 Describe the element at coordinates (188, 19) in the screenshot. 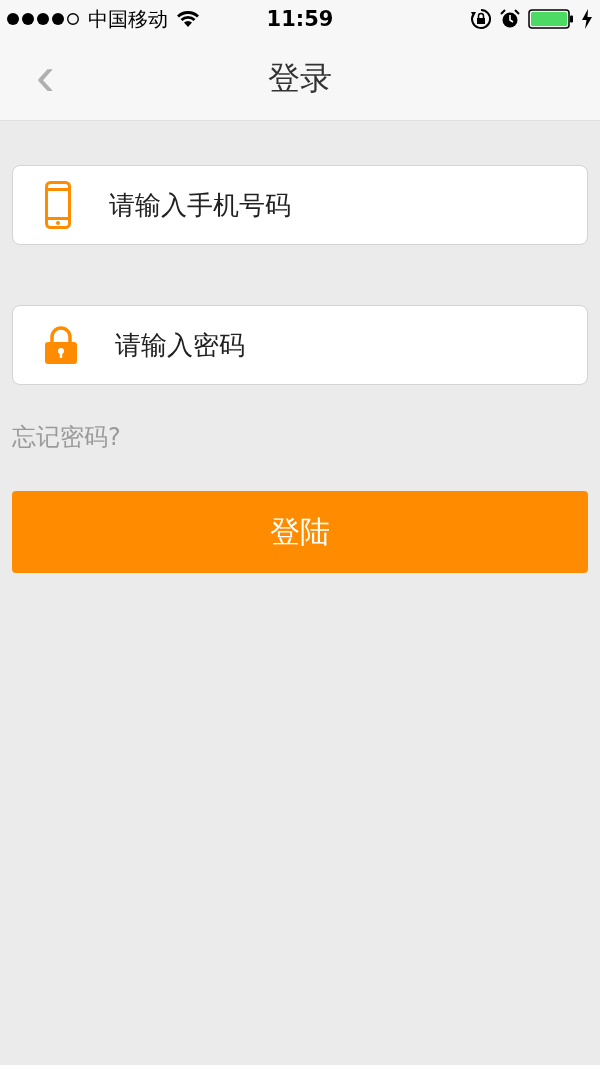

I see `wifi-icon` at that location.